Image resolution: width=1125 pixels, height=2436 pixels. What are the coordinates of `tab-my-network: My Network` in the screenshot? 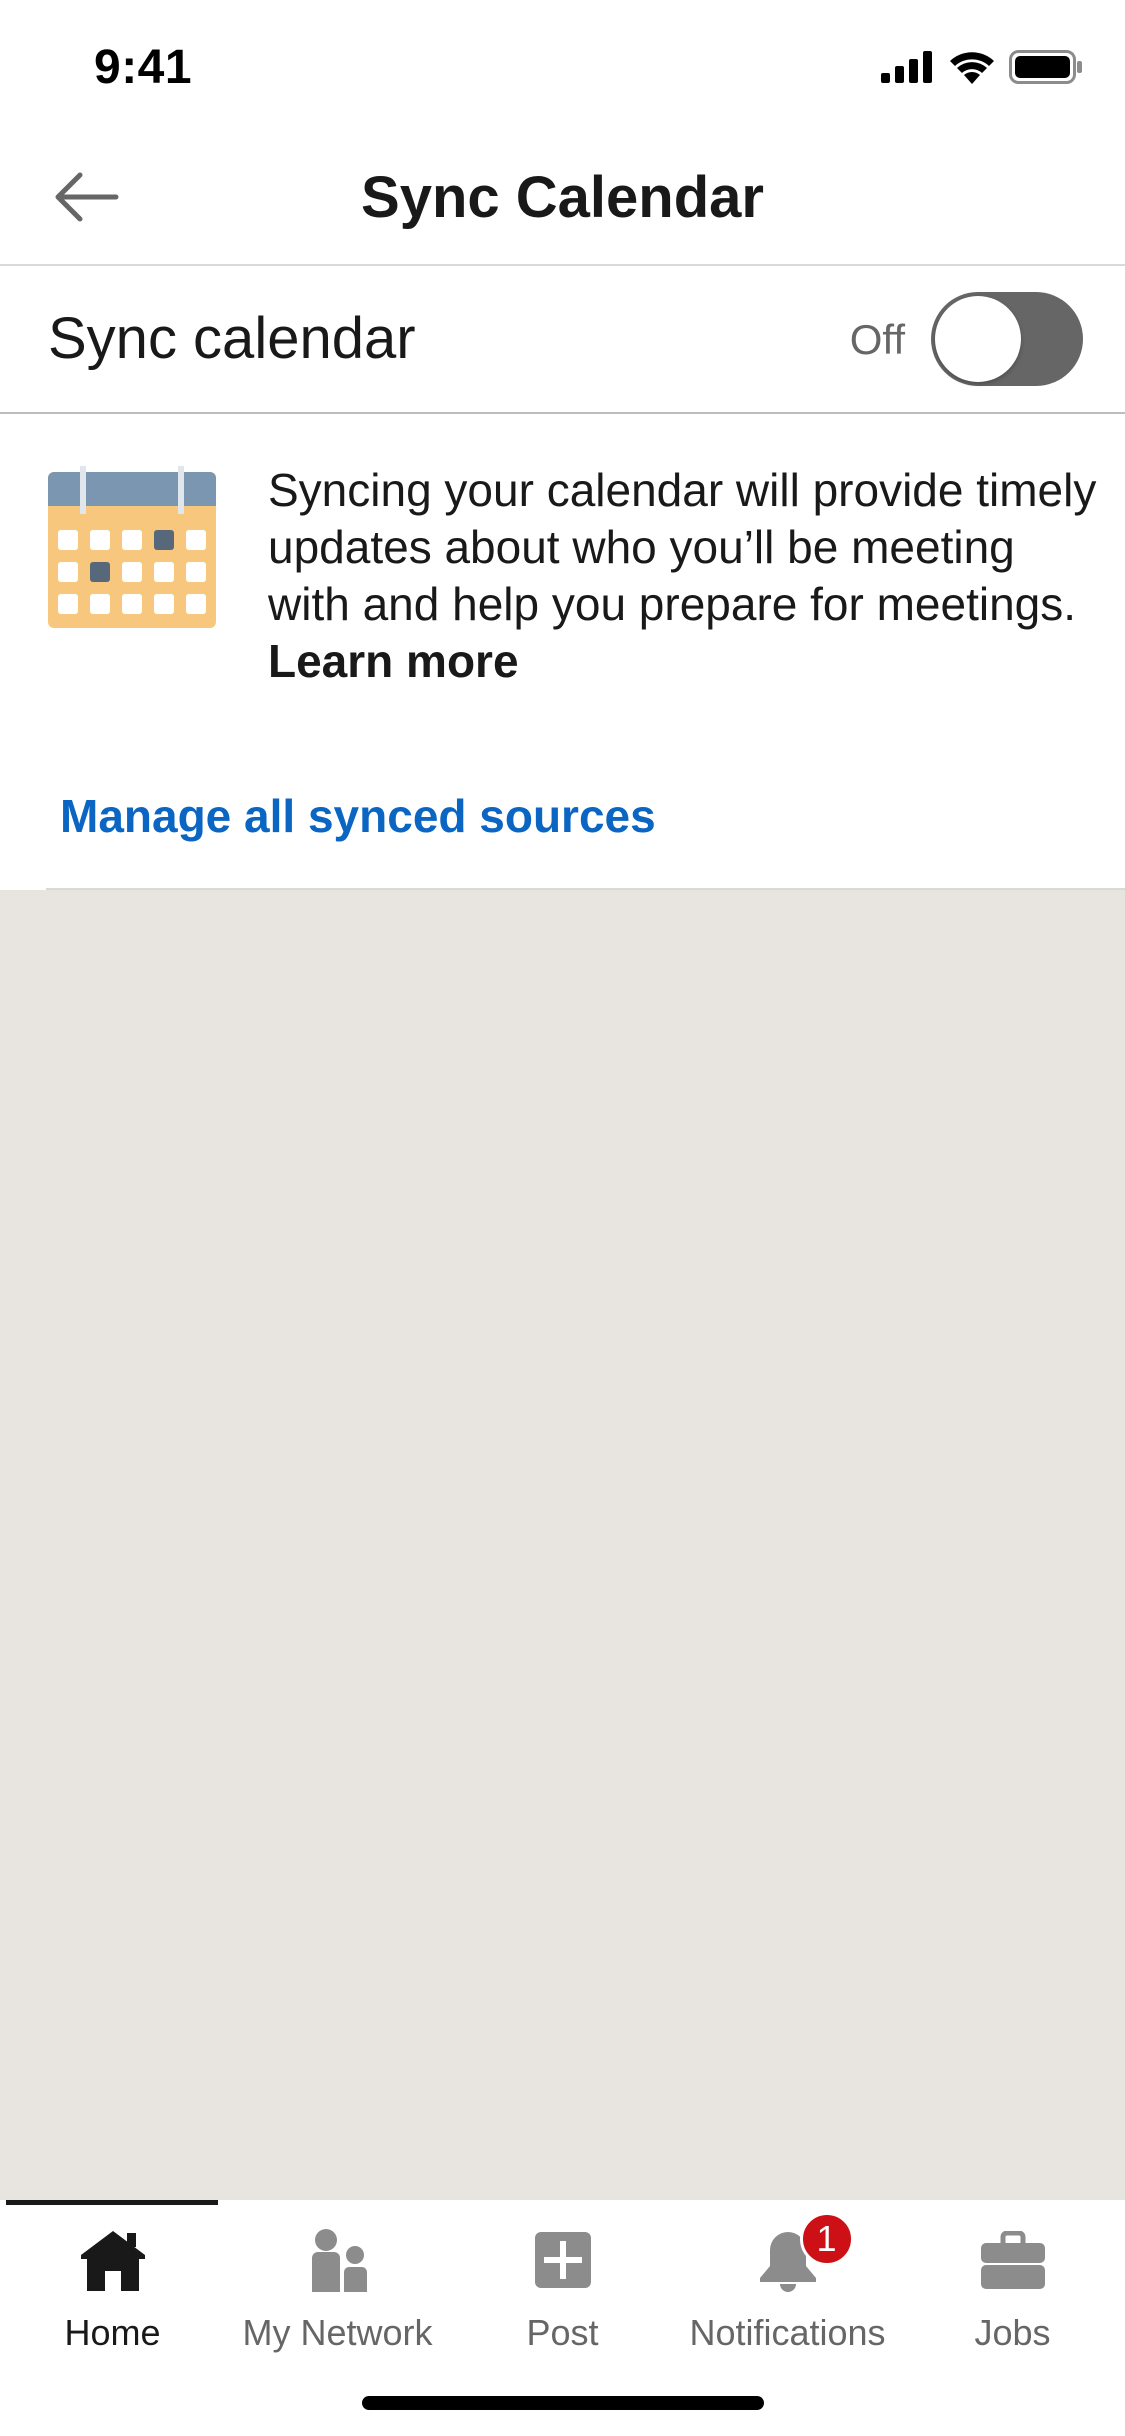 It's located at (337, 2284).